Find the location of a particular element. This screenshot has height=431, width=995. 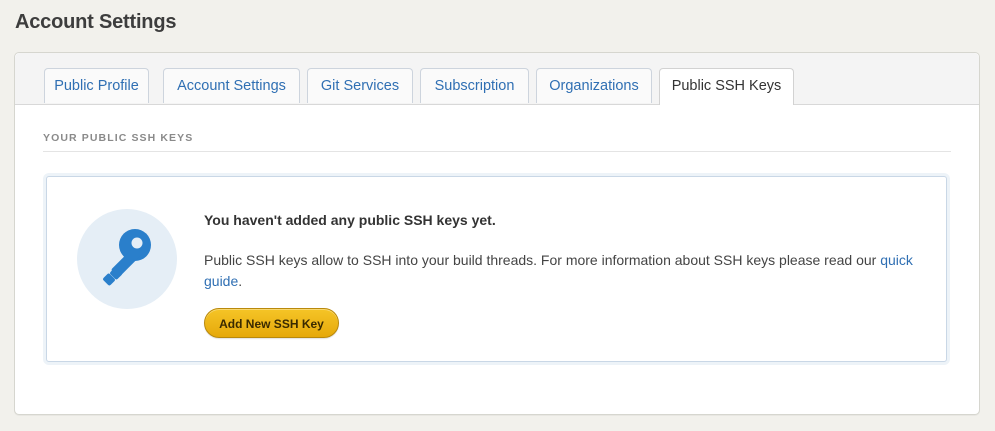

section-heading: YOUR PUBLIC SSH KEYS is located at coordinates (118, 138).